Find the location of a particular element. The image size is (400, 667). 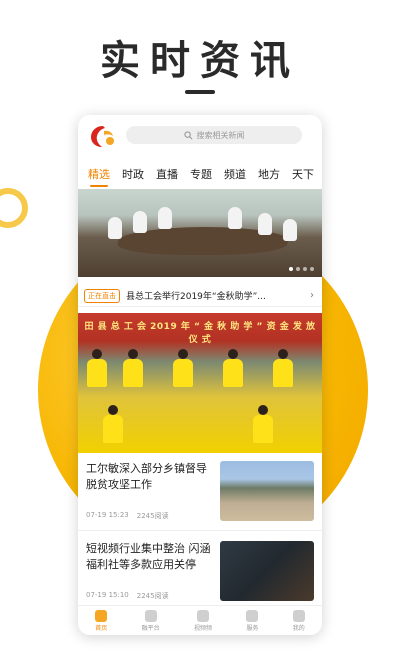

nav-label: 视频频 is located at coordinates (202, 628).